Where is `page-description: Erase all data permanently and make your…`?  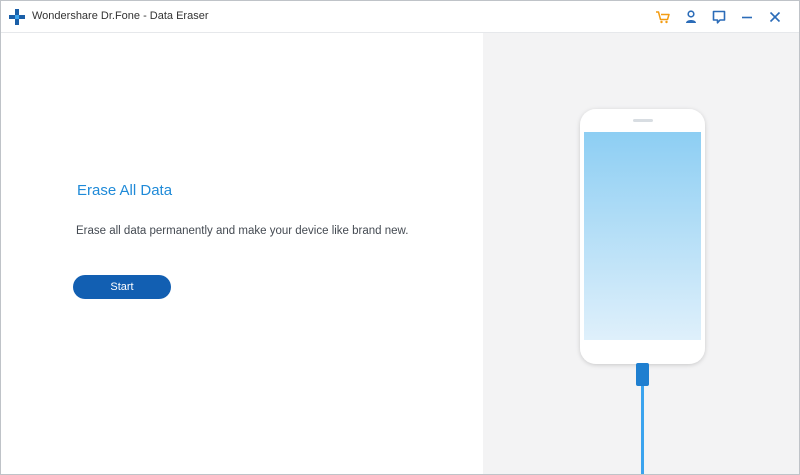
page-description: Erase all data permanently and make your… is located at coordinates (242, 231).